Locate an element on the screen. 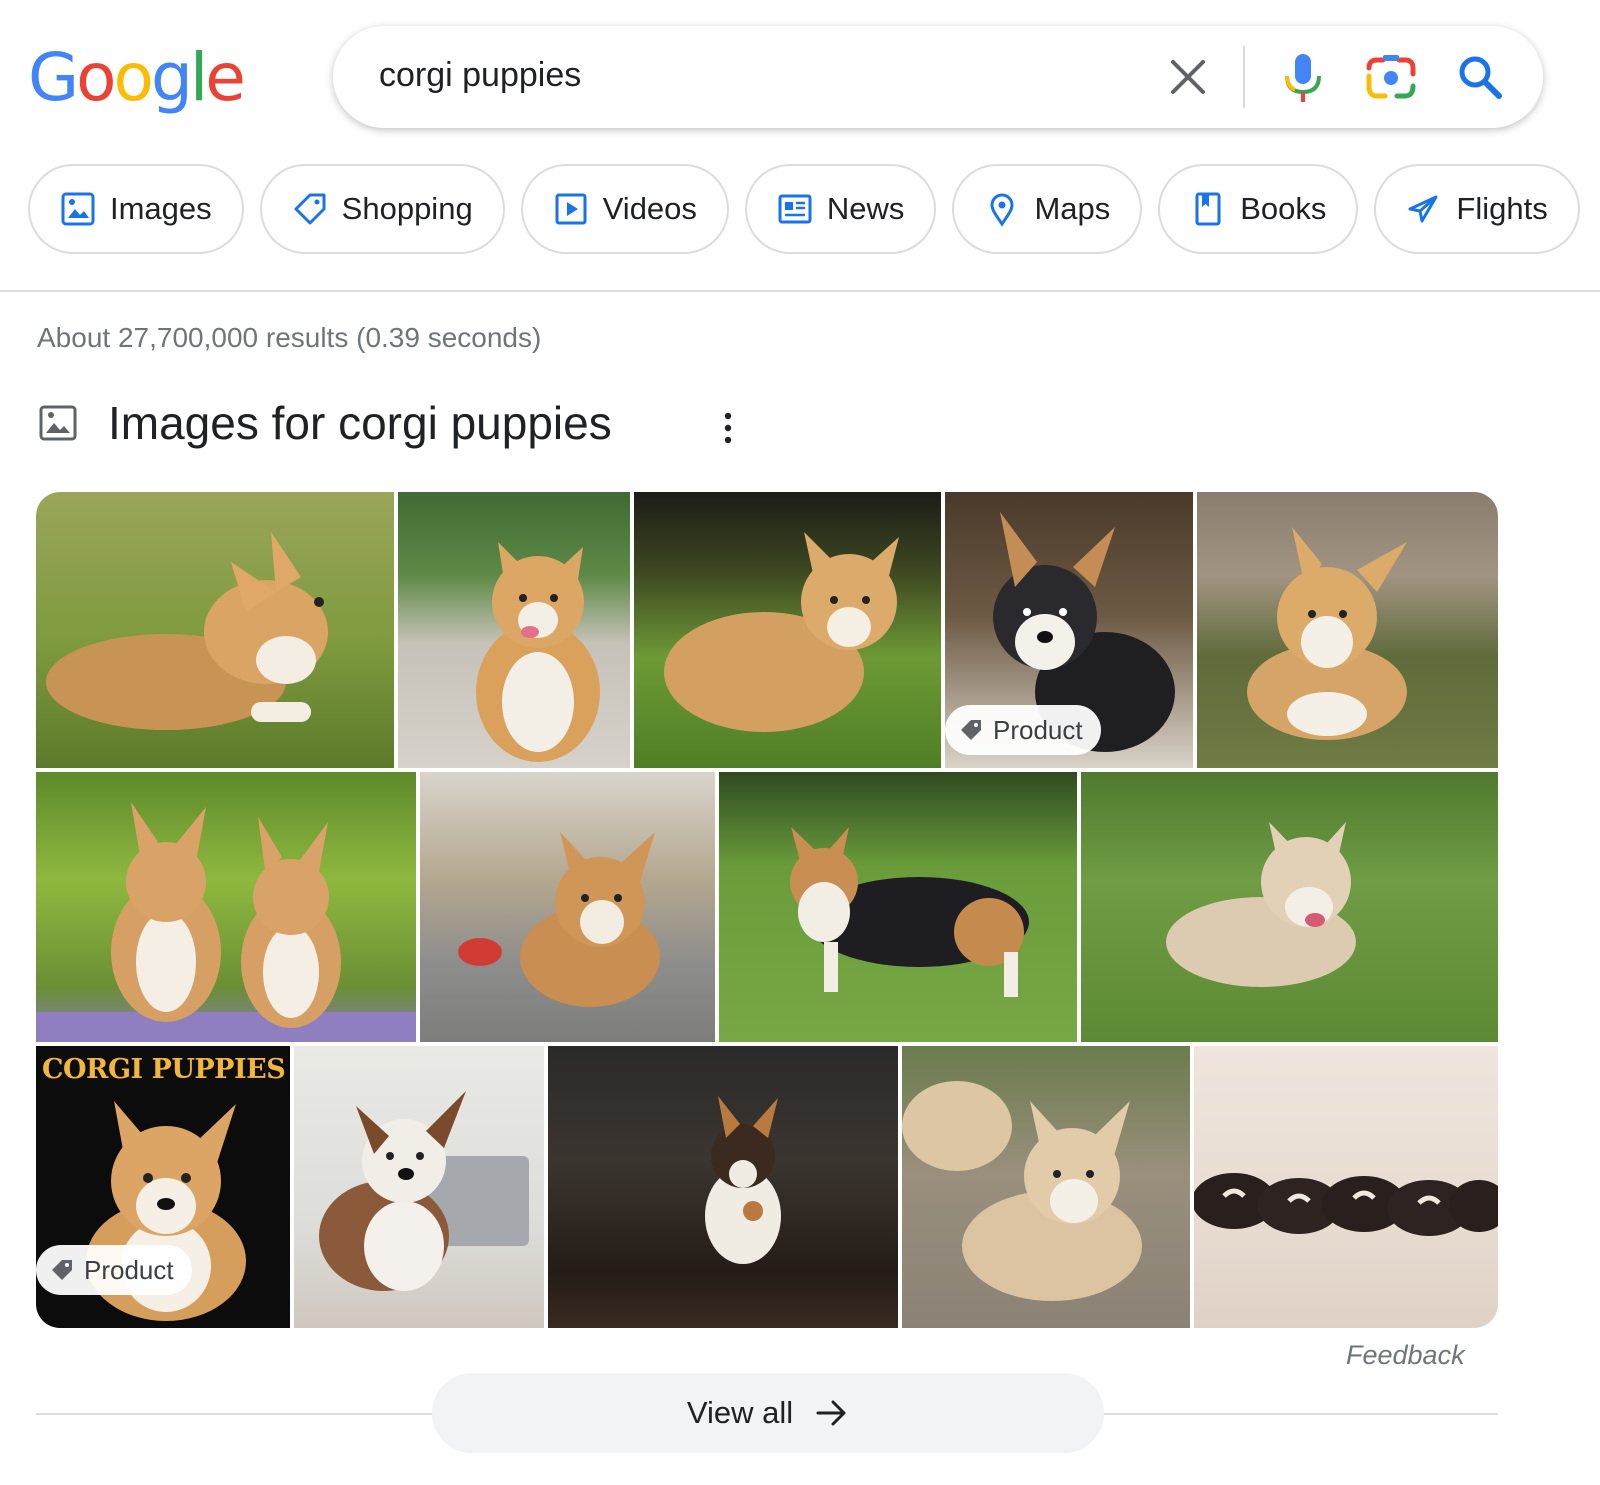 The image size is (1600, 1485). clear-icon is located at coordinates (1188, 77).